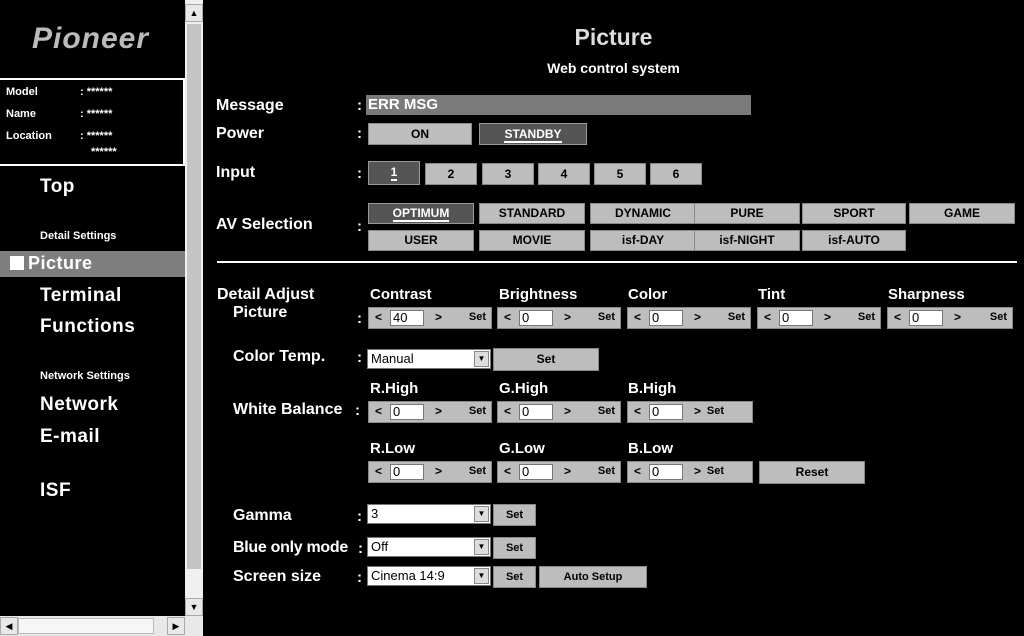 The height and width of the screenshot is (636, 1024). What do you see at coordinates (477, 411) in the screenshot?
I see `r-high-set-button: Set` at bounding box center [477, 411].